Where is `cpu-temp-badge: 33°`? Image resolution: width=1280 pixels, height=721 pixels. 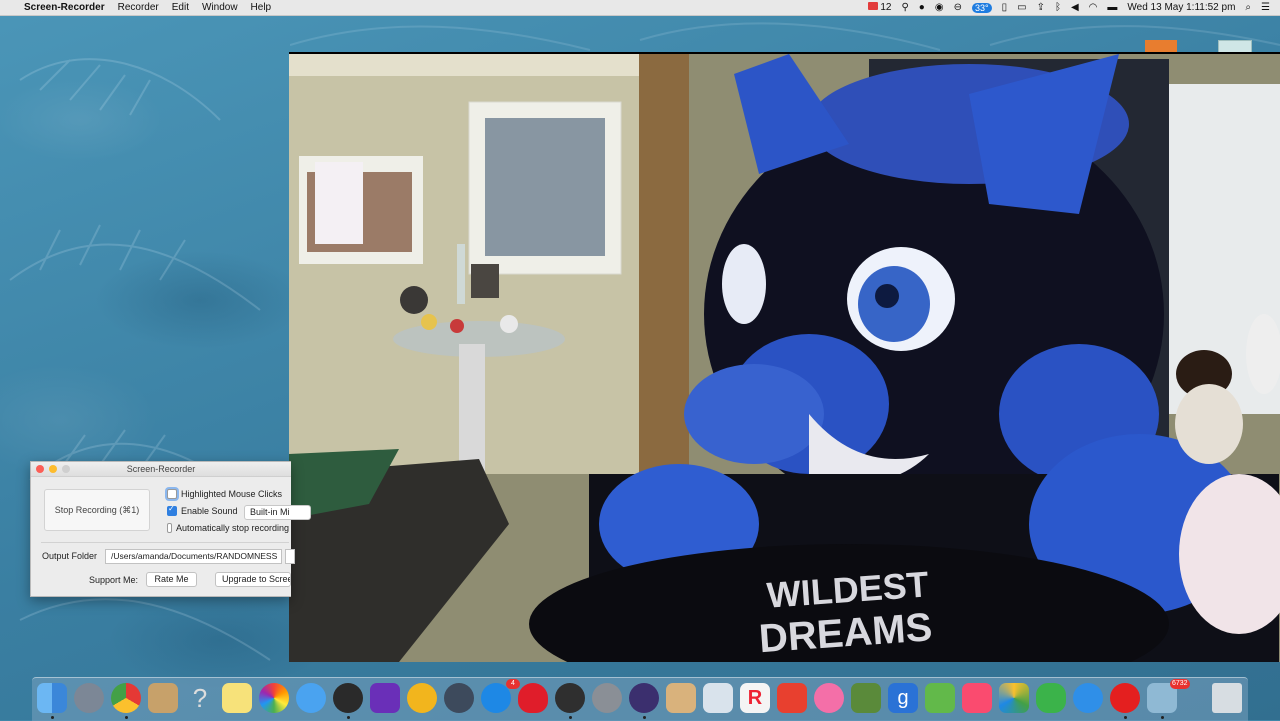
cpu-temp-badge: 33° is located at coordinates (981, 7).